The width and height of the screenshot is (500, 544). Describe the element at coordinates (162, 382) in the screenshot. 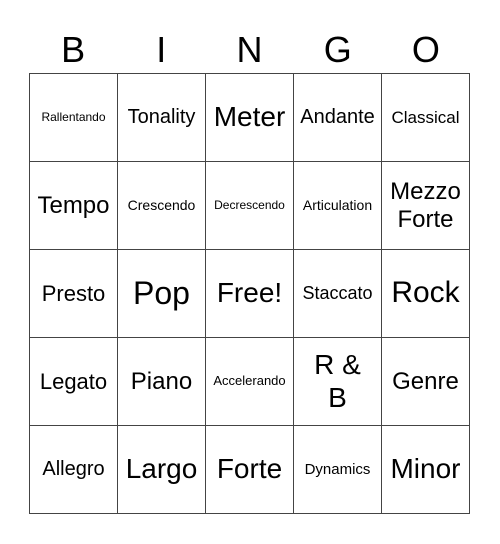

I see `bingo-cell: Piano` at that location.